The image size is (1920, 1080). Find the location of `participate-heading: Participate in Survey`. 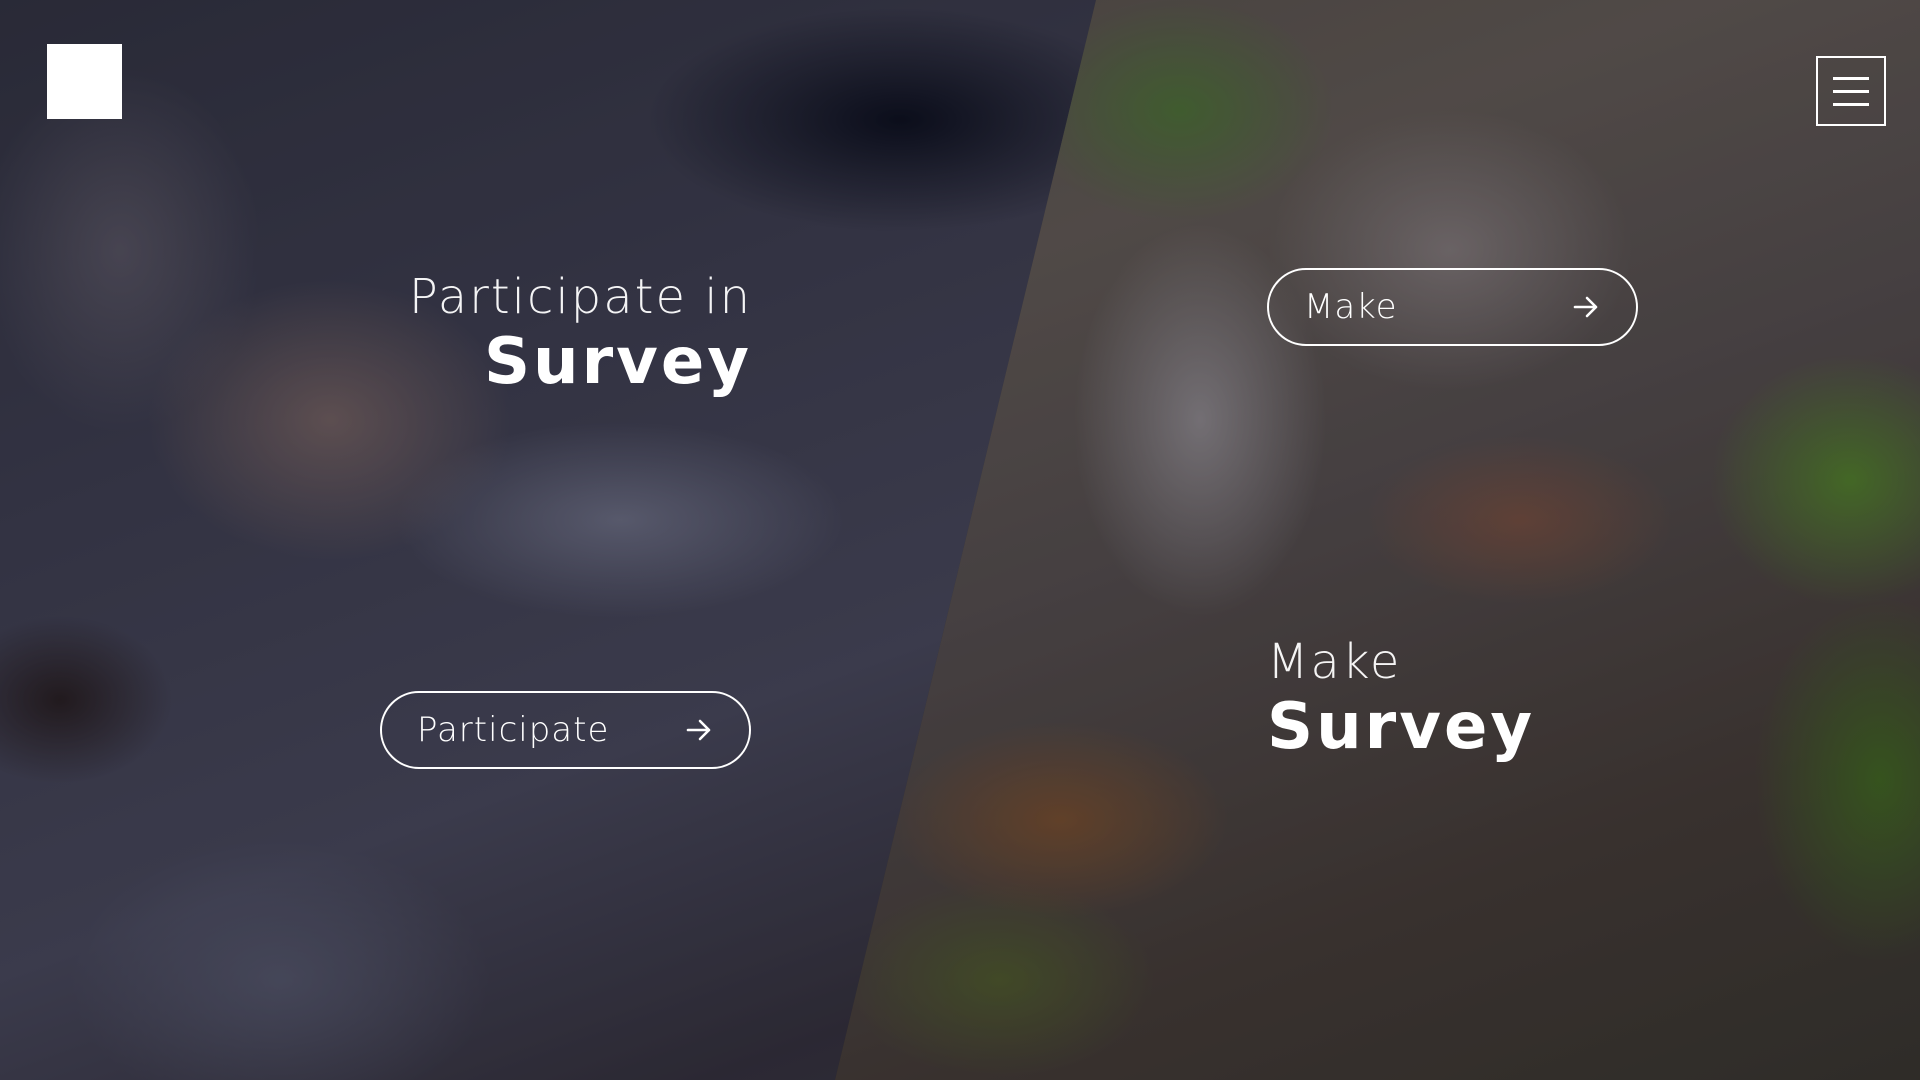

participate-heading: Participate in Survey is located at coordinates (580, 333).